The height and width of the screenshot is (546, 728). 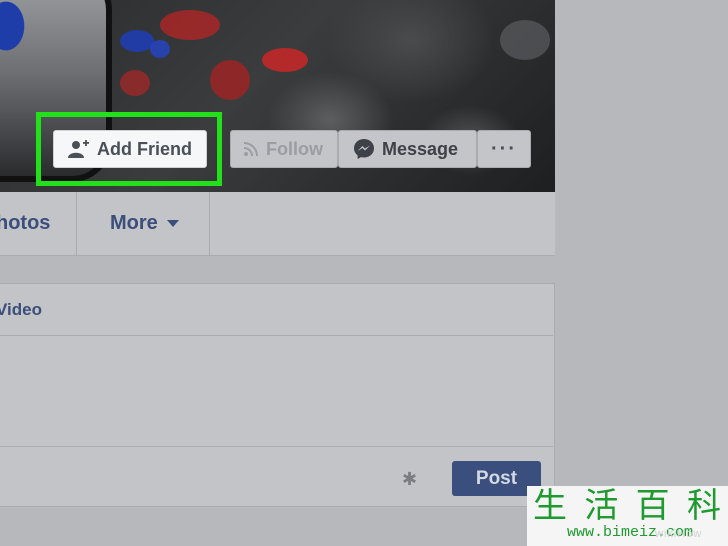 I want to click on photo-video-tab: Video, so click(x=21, y=310).